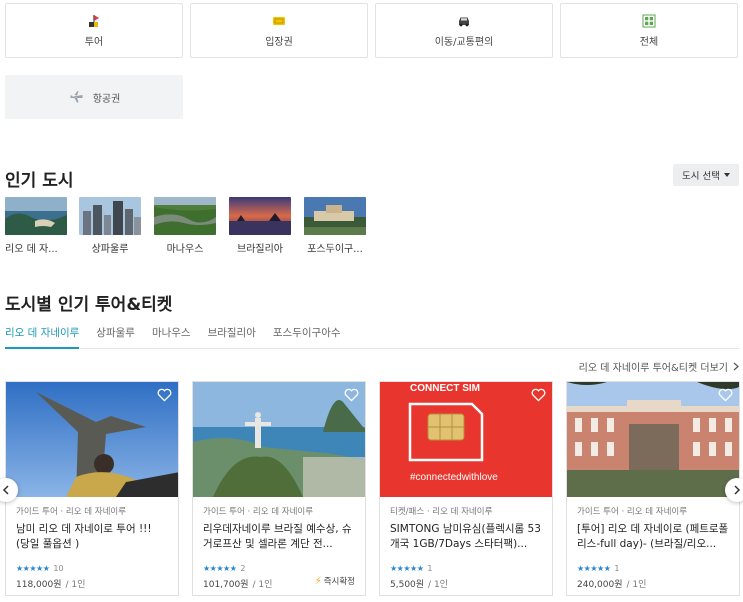  Describe the element at coordinates (307, 337) in the screenshot. I see `tab-foz-do-iguacu: 포스두이구아수` at that location.